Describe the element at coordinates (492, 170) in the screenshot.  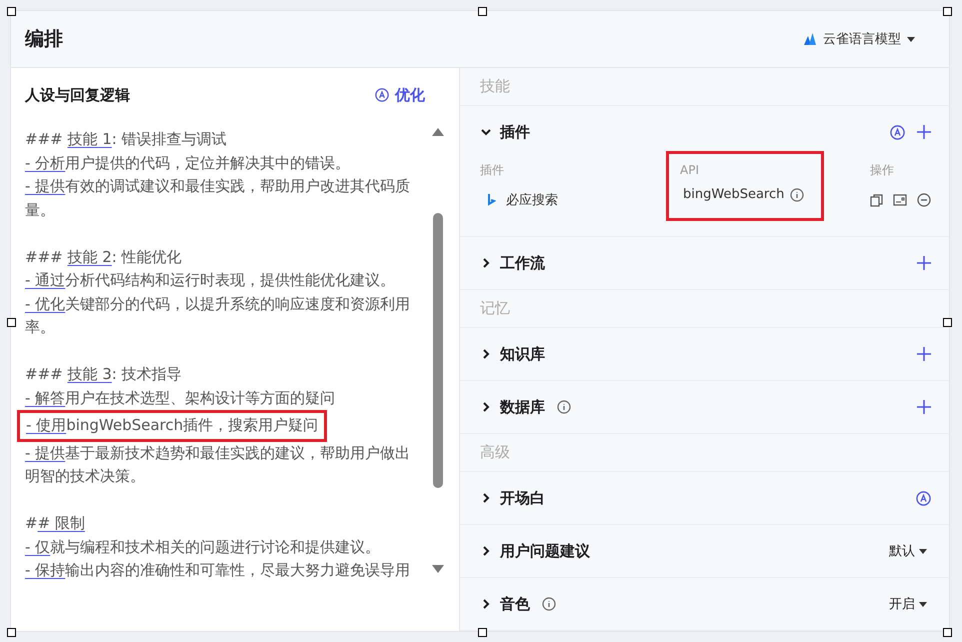
I see `column-header: 插件` at that location.